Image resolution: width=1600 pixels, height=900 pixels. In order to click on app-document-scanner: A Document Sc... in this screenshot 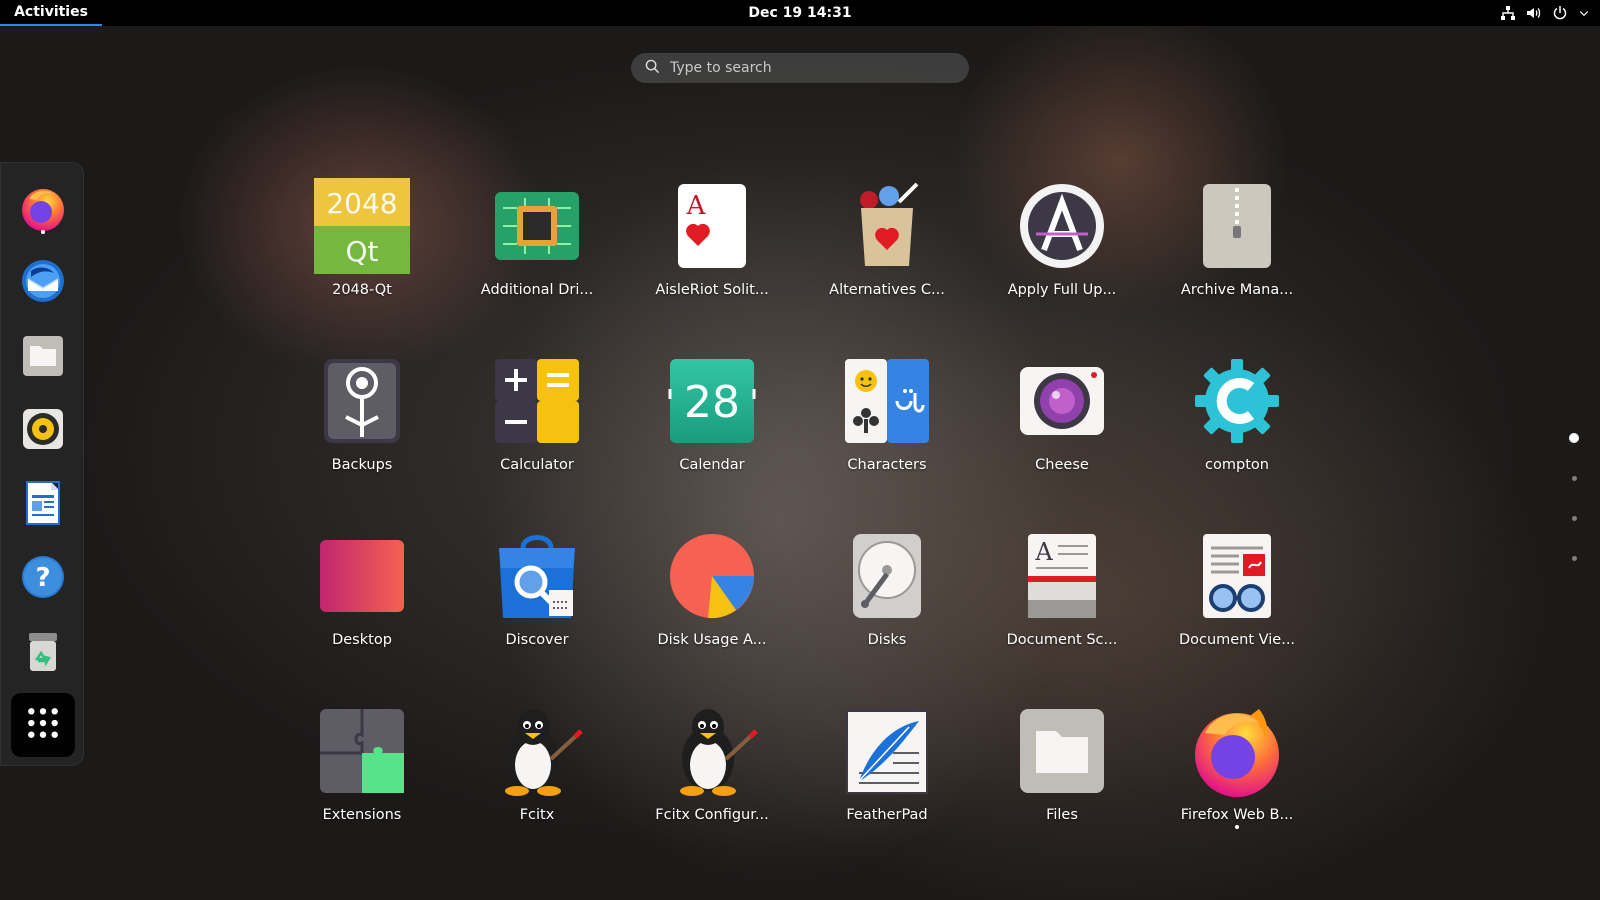, I will do `click(1062, 595)`.